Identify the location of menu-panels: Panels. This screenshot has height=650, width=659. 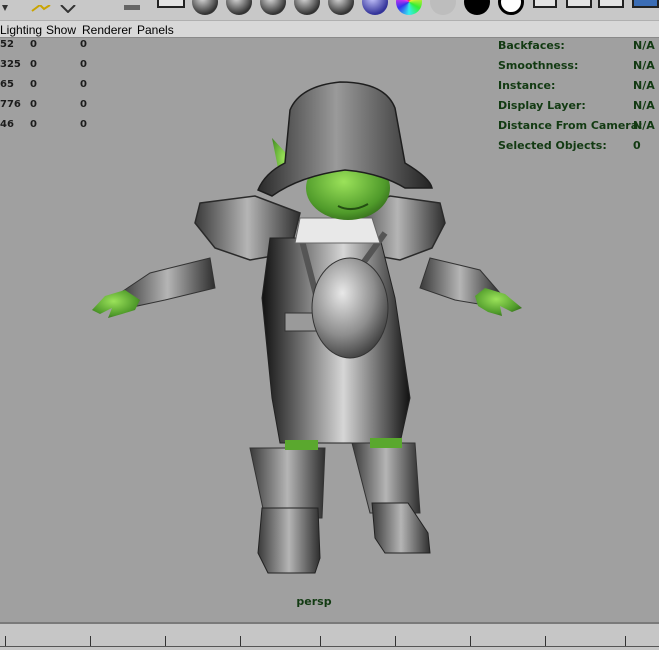
(155, 30).